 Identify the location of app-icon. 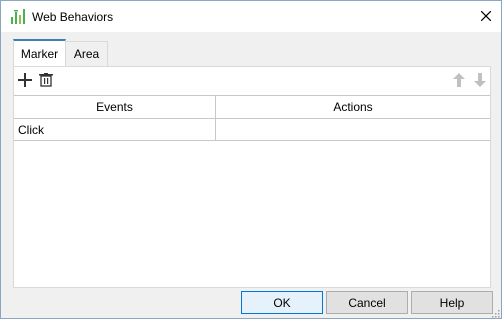
(18, 17).